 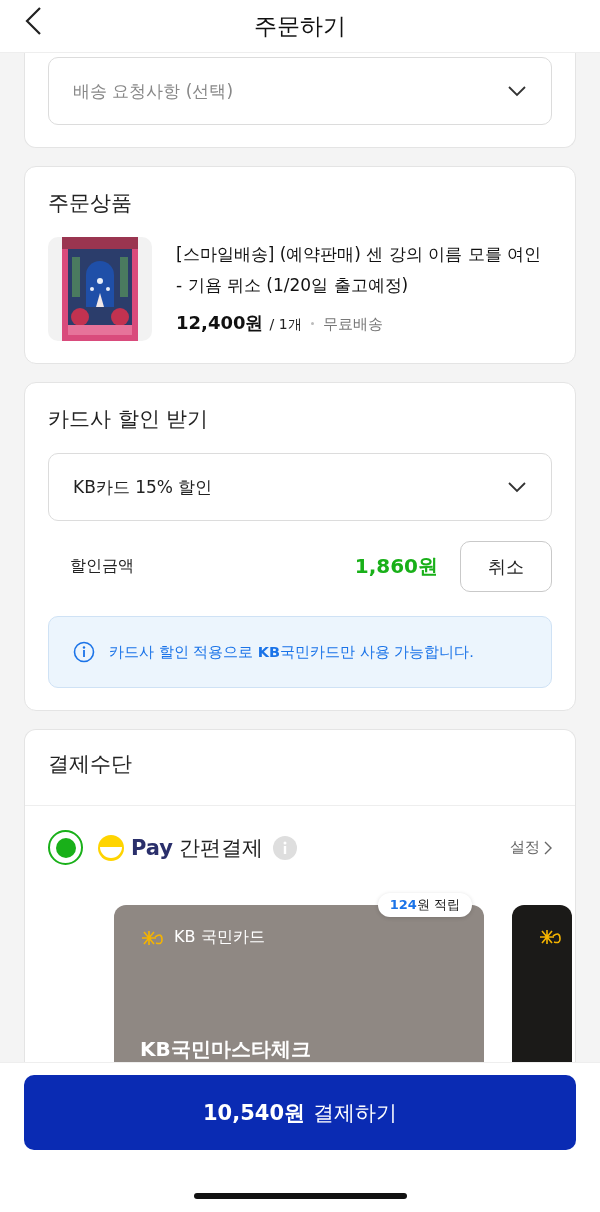 I want to click on shipping-label: 무료배송, so click(x=352, y=324).